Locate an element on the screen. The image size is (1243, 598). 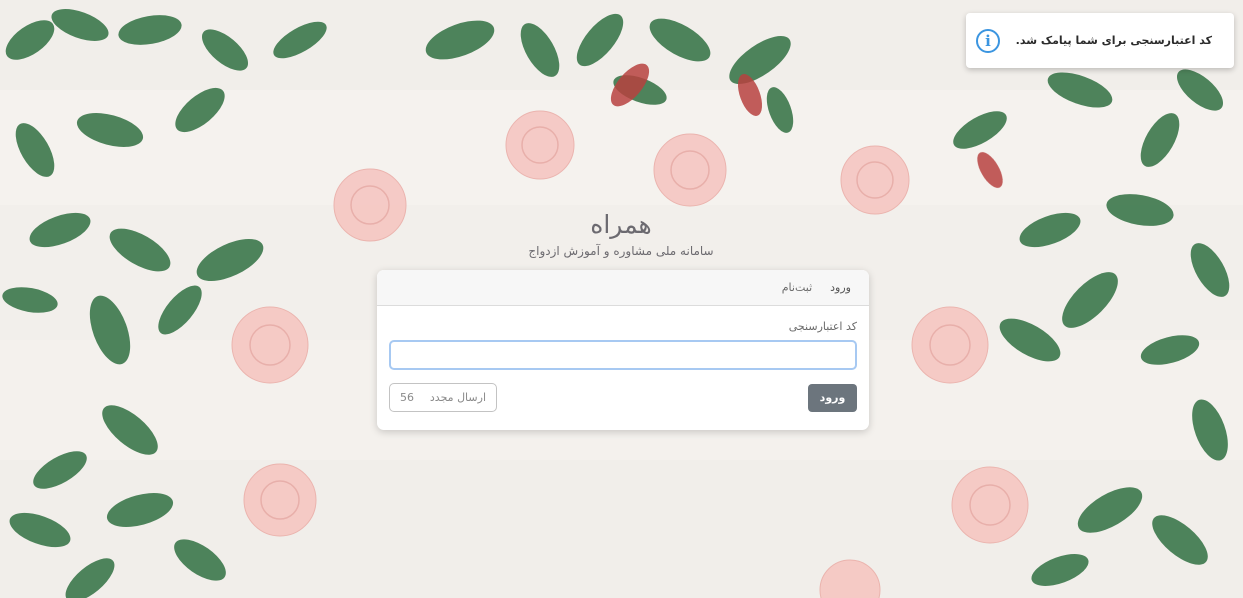
resend-code-button: ارسال مجدد 56 is located at coordinates (443, 397).